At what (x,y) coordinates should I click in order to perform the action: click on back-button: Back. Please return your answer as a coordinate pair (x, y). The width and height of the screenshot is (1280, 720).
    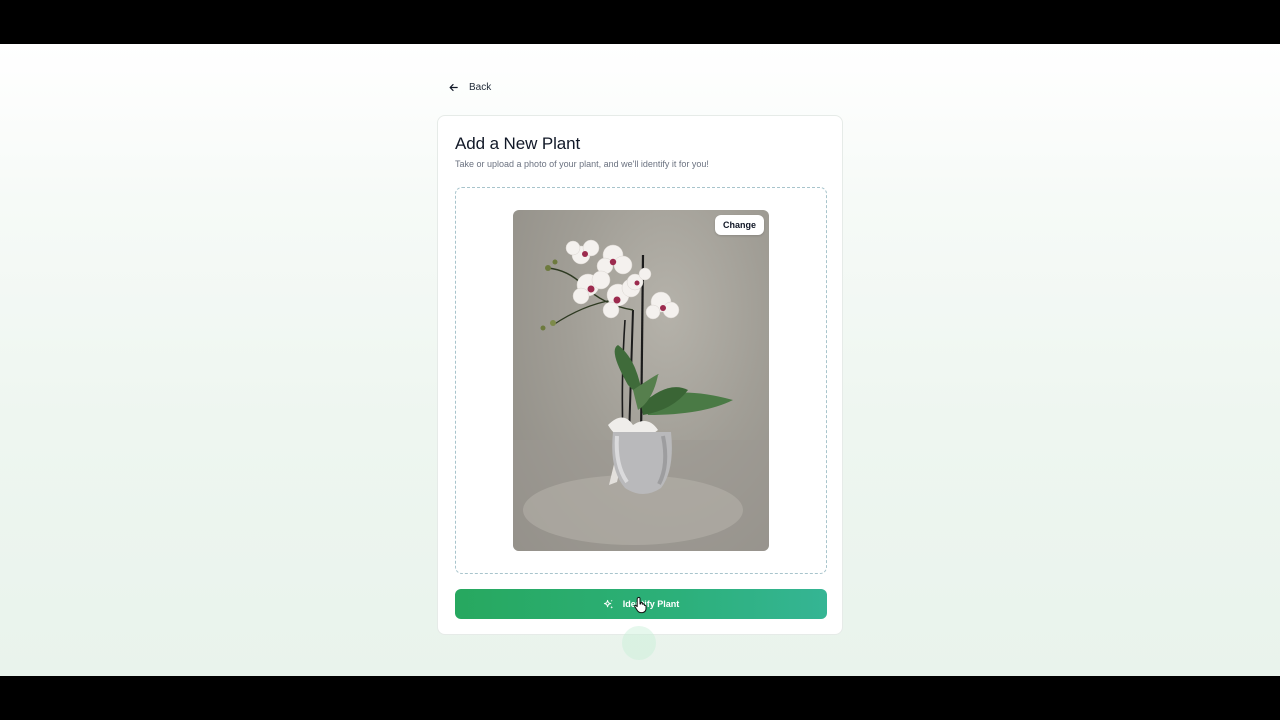
    Looking at the image, I should click on (469, 87).